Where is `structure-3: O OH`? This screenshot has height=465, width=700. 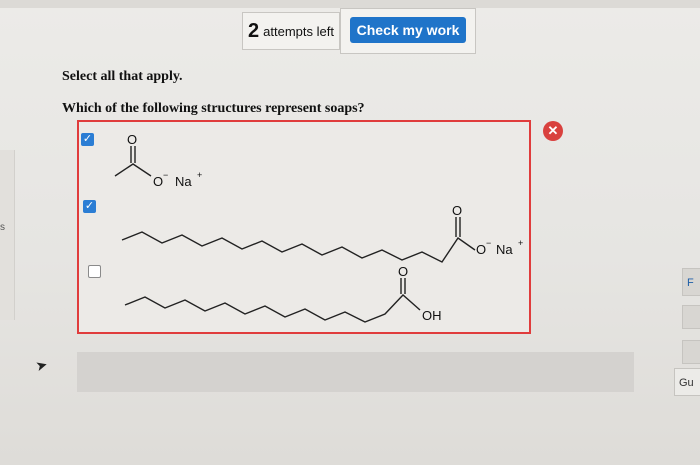 structure-3: O OH is located at coordinates (283, 293).